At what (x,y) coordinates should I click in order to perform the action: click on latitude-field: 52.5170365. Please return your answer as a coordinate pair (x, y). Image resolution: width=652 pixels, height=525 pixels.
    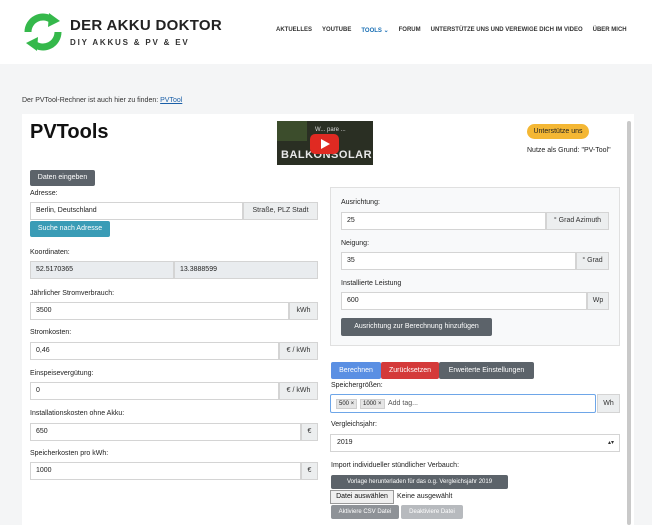
    Looking at the image, I should click on (102, 270).